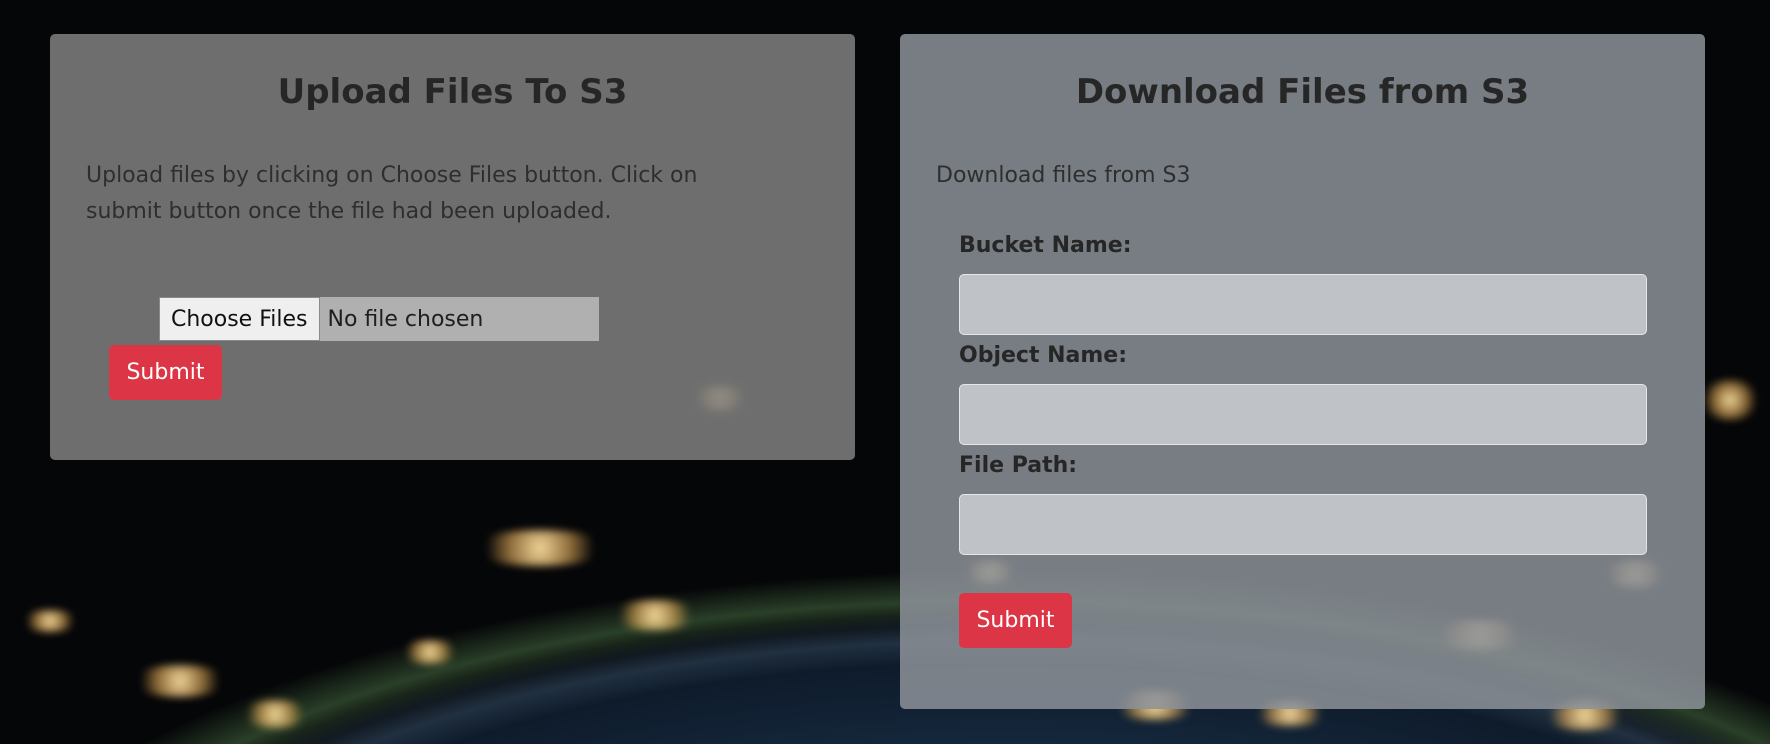 This screenshot has width=1770, height=744. Describe the element at coordinates (1043, 355) in the screenshot. I see `object-name-label: Object Name:` at that location.